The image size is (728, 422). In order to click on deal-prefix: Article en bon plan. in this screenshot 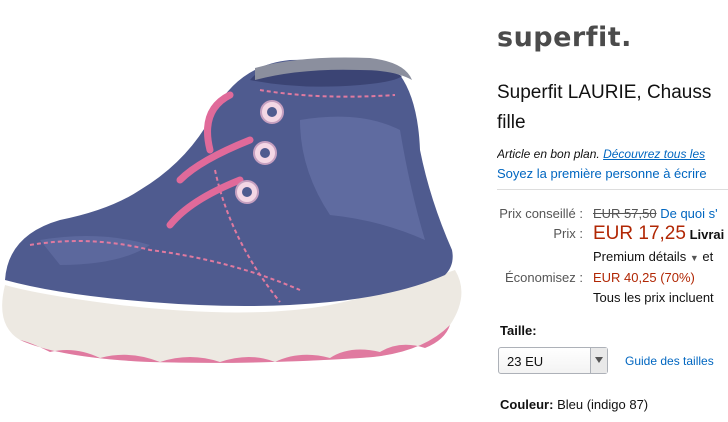, I will do `click(548, 154)`.